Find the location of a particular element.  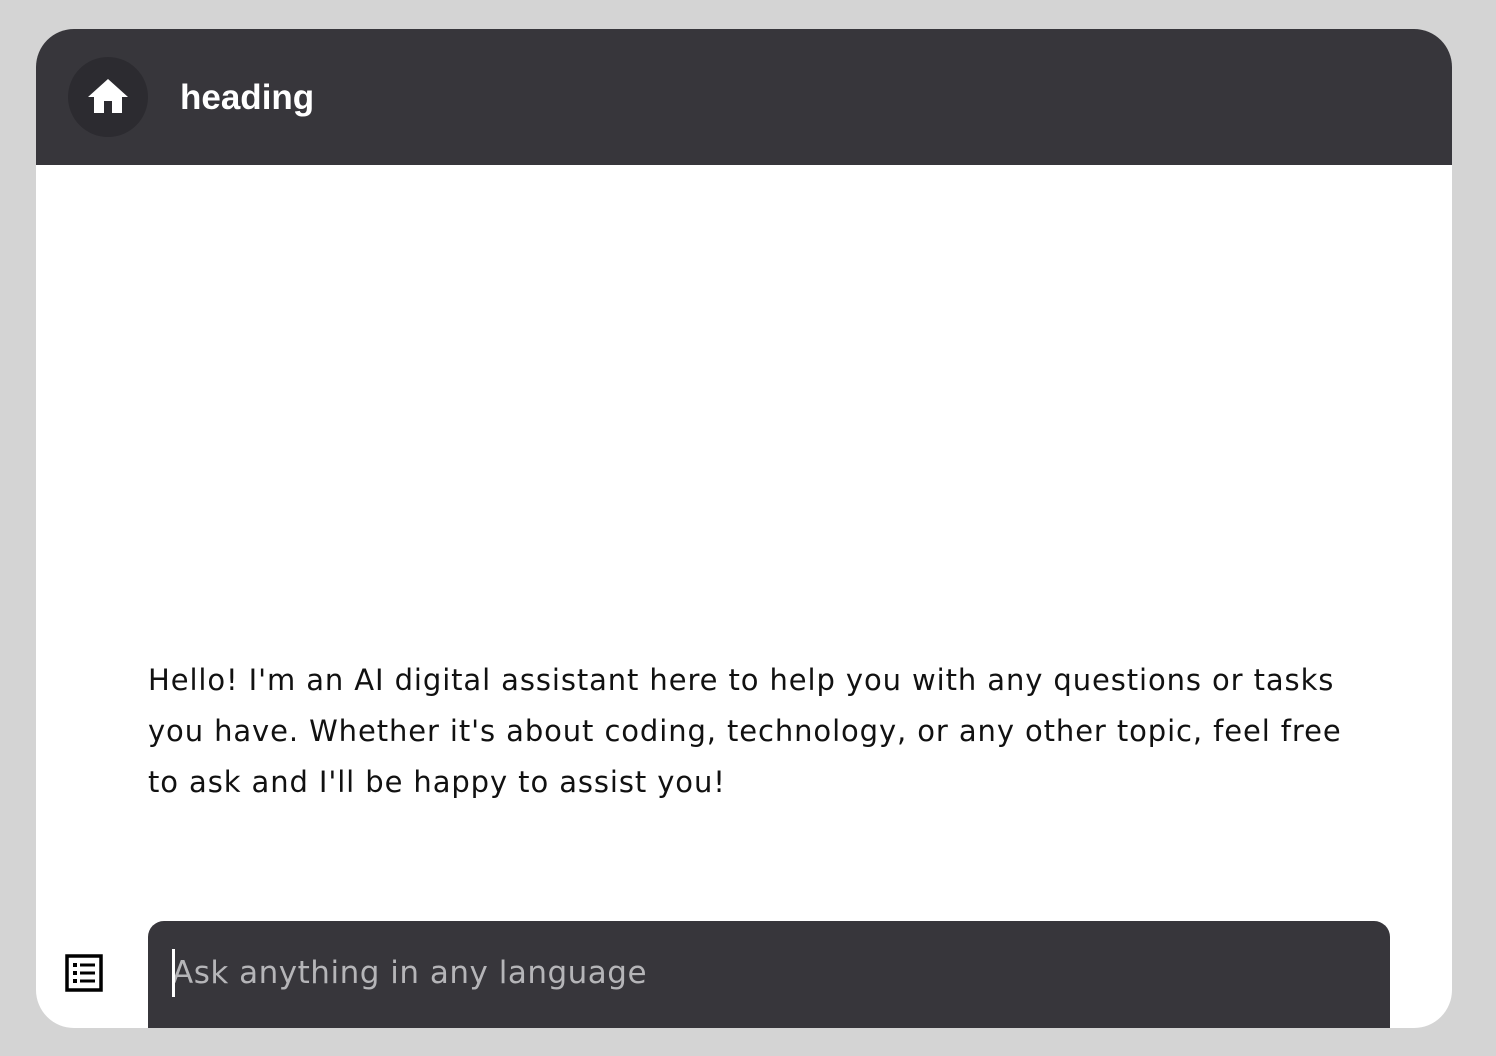

list-button is located at coordinates (84, 973).